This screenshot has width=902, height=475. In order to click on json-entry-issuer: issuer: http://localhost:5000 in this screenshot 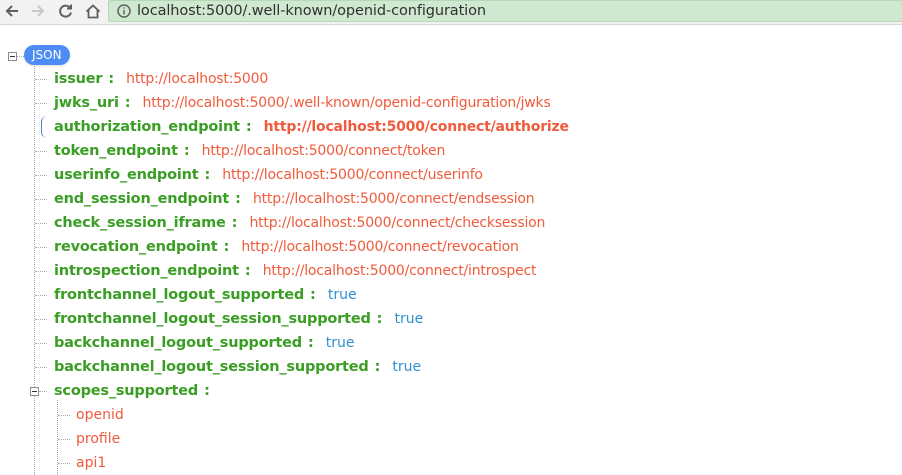, I will do `click(161, 79)`.